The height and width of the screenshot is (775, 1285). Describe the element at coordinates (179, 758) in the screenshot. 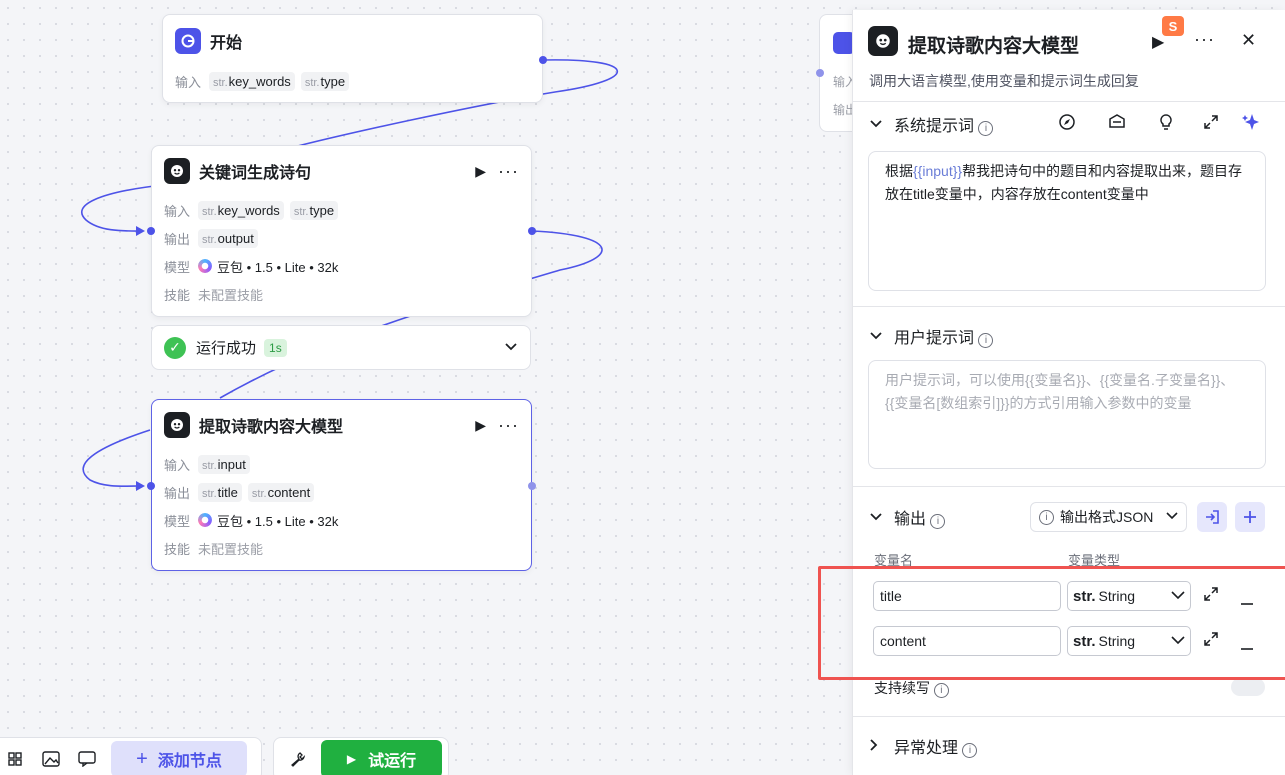

I see `add-node-button: + 添加节点` at that location.